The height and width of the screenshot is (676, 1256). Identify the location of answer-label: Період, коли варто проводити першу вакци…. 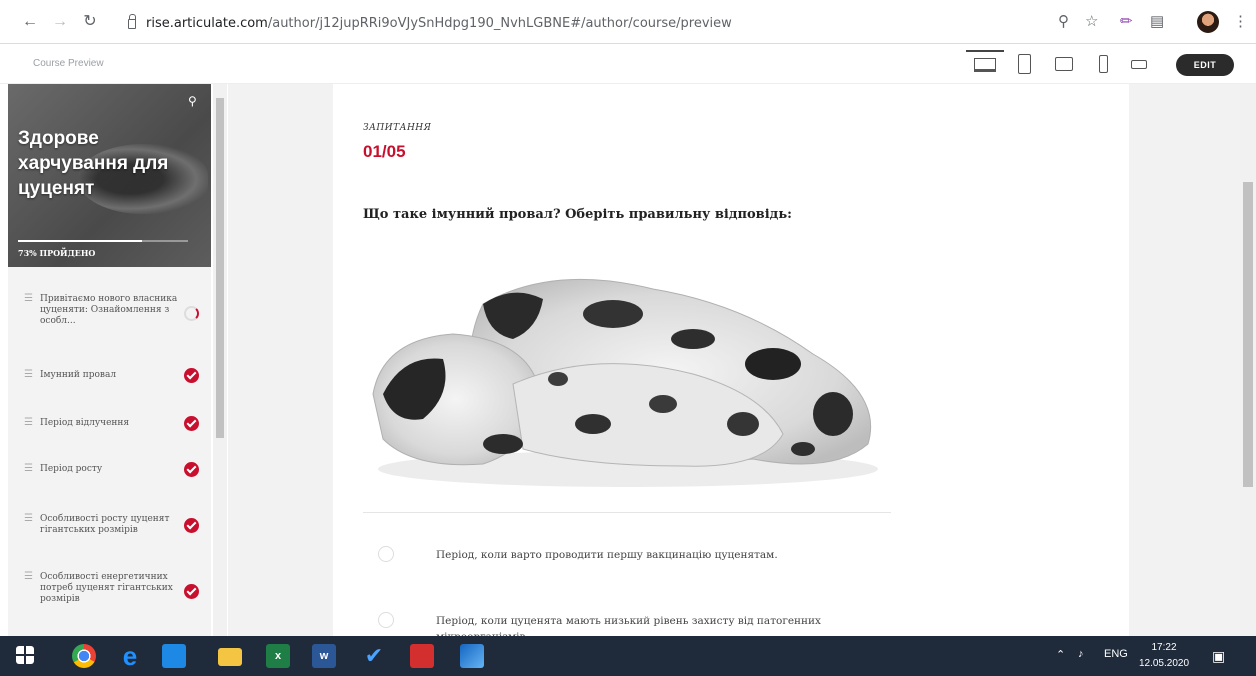
(607, 555).